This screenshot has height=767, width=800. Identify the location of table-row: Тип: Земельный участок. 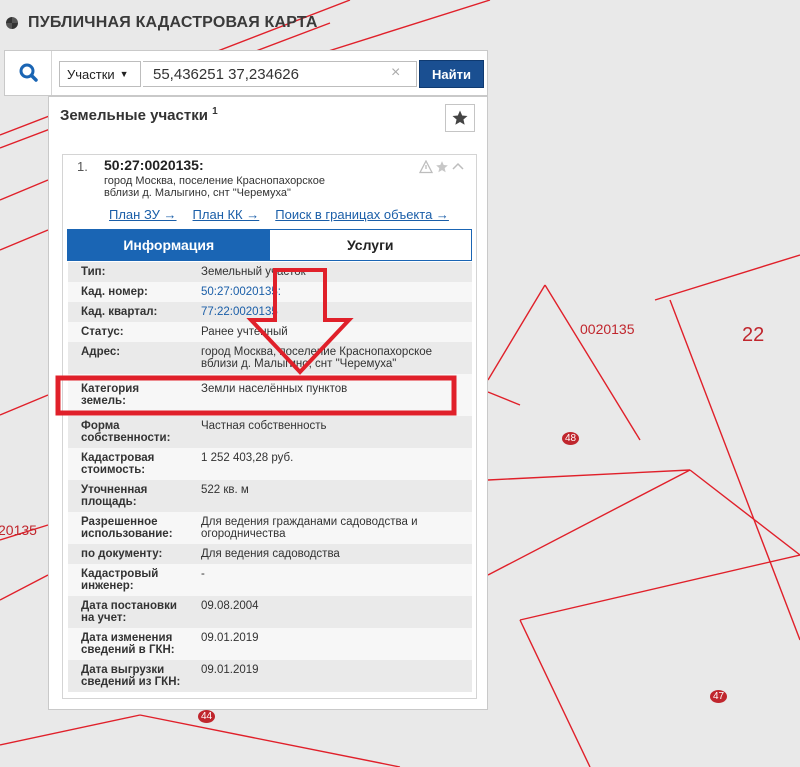
(270, 272).